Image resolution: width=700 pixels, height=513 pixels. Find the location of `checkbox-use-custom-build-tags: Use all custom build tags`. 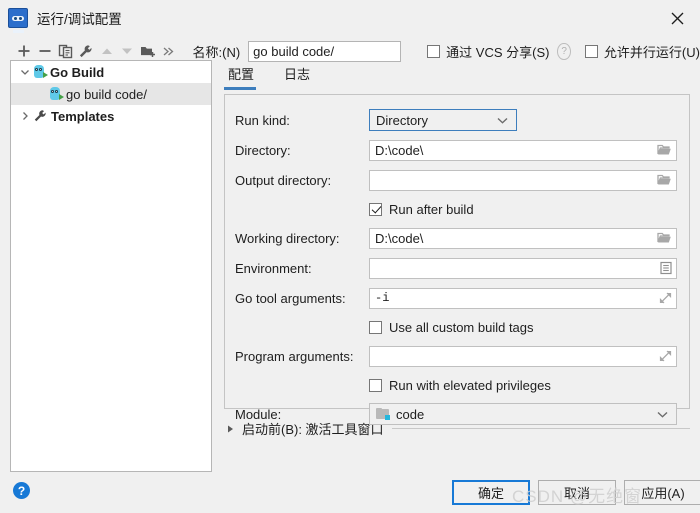

checkbox-use-custom-build-tags: Use all custom build tags is located at coordinates (456, 327).